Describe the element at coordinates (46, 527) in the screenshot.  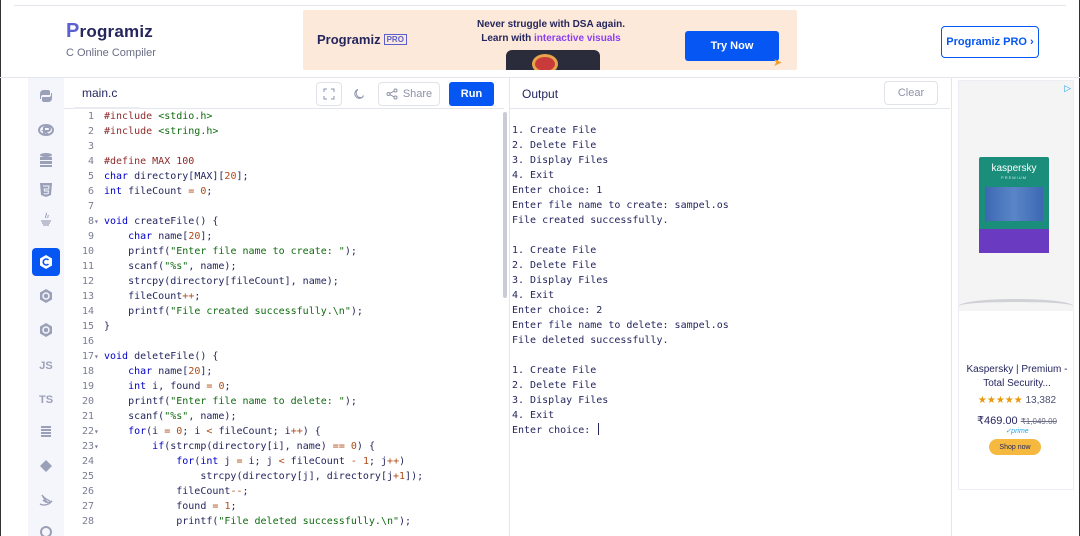
I see `sidebar-item-rust` at that location.